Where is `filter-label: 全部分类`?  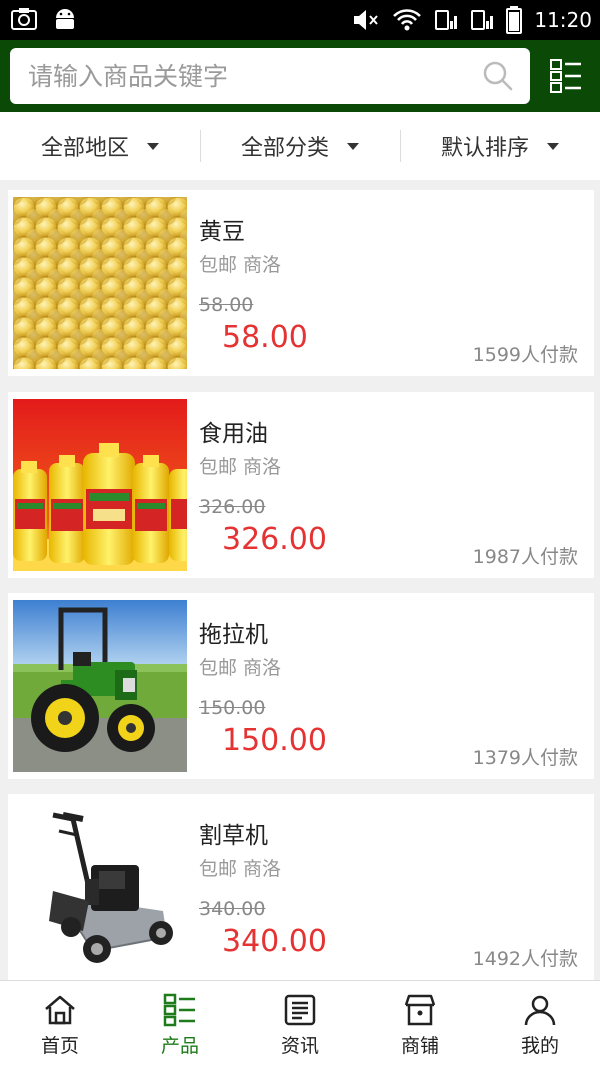 filter-label: 全部分类 is located at coordinates (284, 148).